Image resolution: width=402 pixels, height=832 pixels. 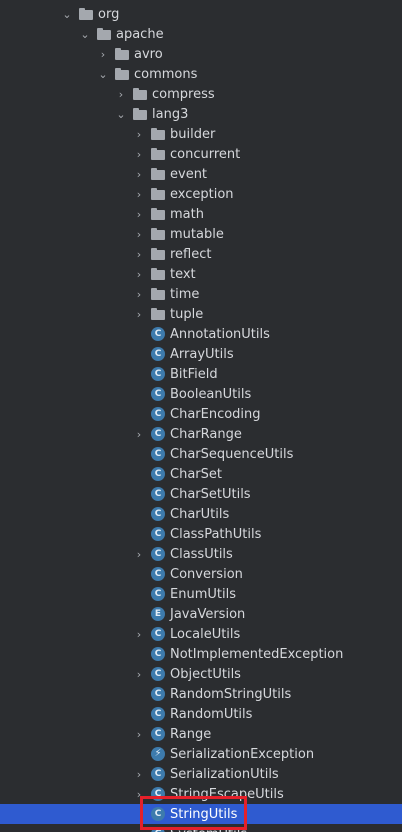 What do you see at coordinates (201, 354) in the screenshot?
I see `tree-class-ArrayUtils: C ArrayUtils` at bounding box center [201, 354].